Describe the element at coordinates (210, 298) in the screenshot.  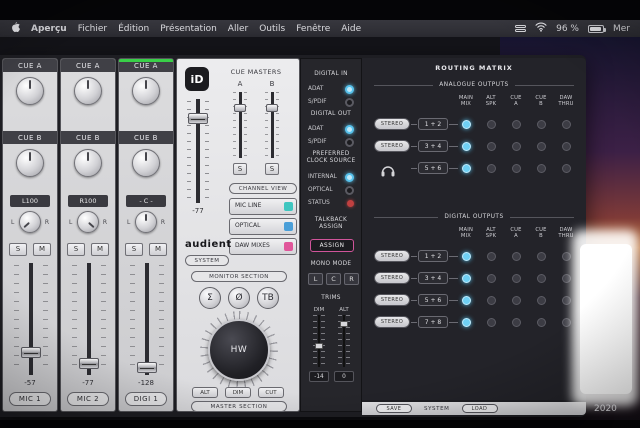
I see `sum-mono-button: Σ` at that location.